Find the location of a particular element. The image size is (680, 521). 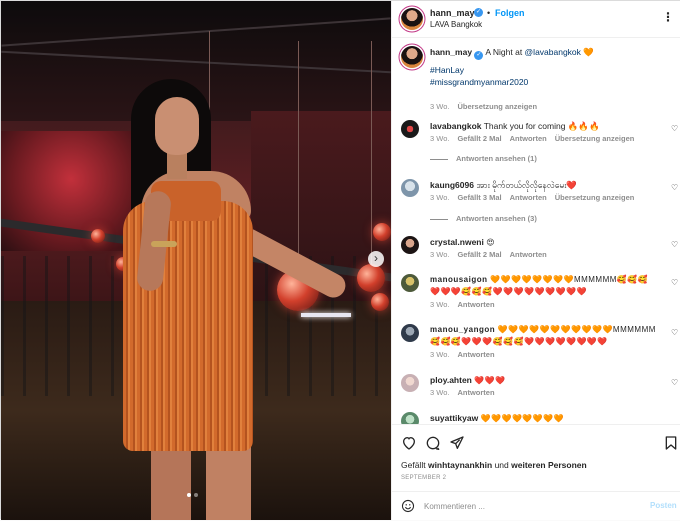

comment-input is located at coordinates (534, 506).